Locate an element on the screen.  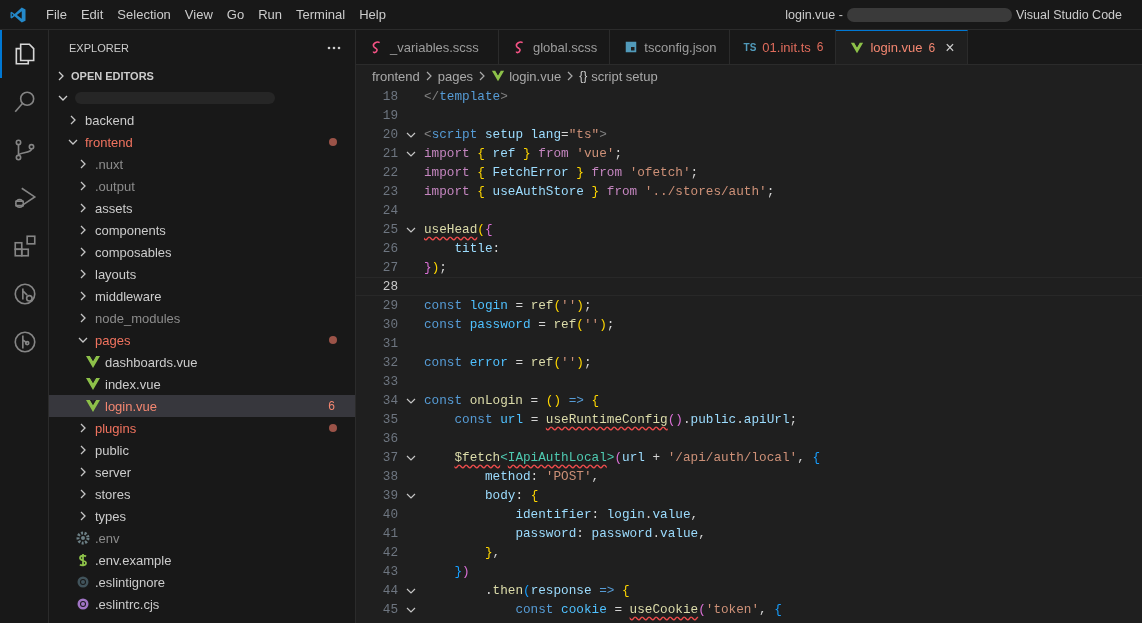
tree-item: backend is located at coordinates (202, 120).